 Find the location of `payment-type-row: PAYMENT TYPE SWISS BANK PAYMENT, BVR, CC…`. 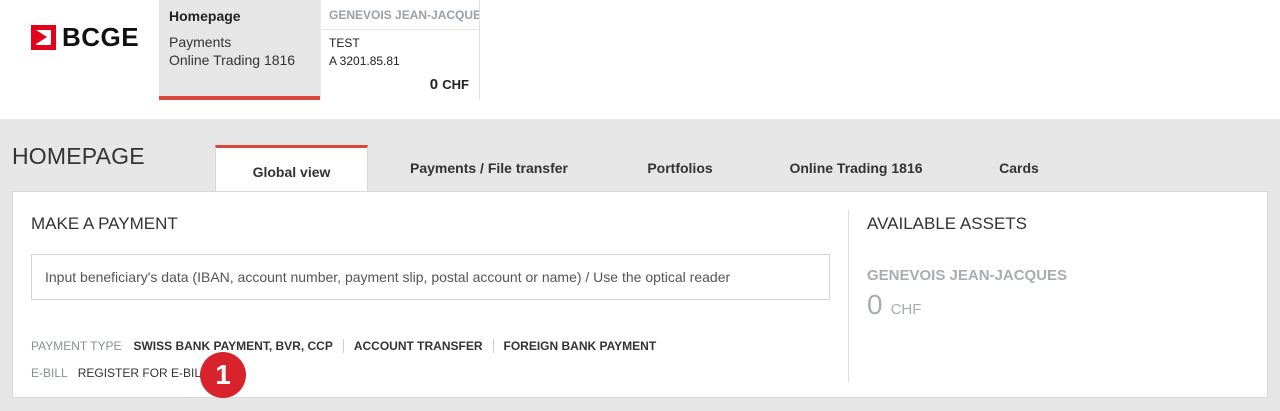

payment-type-row: PAYMENT TYPE SWISS BANK PAYMENT, BVR, CC… is located at coordinates (343, 346).